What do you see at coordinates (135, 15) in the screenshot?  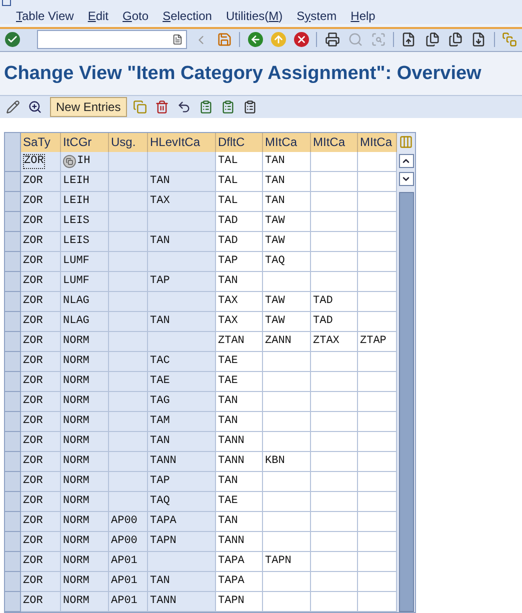 I see `menu-item: Goto` at bounding box center [135, 15].